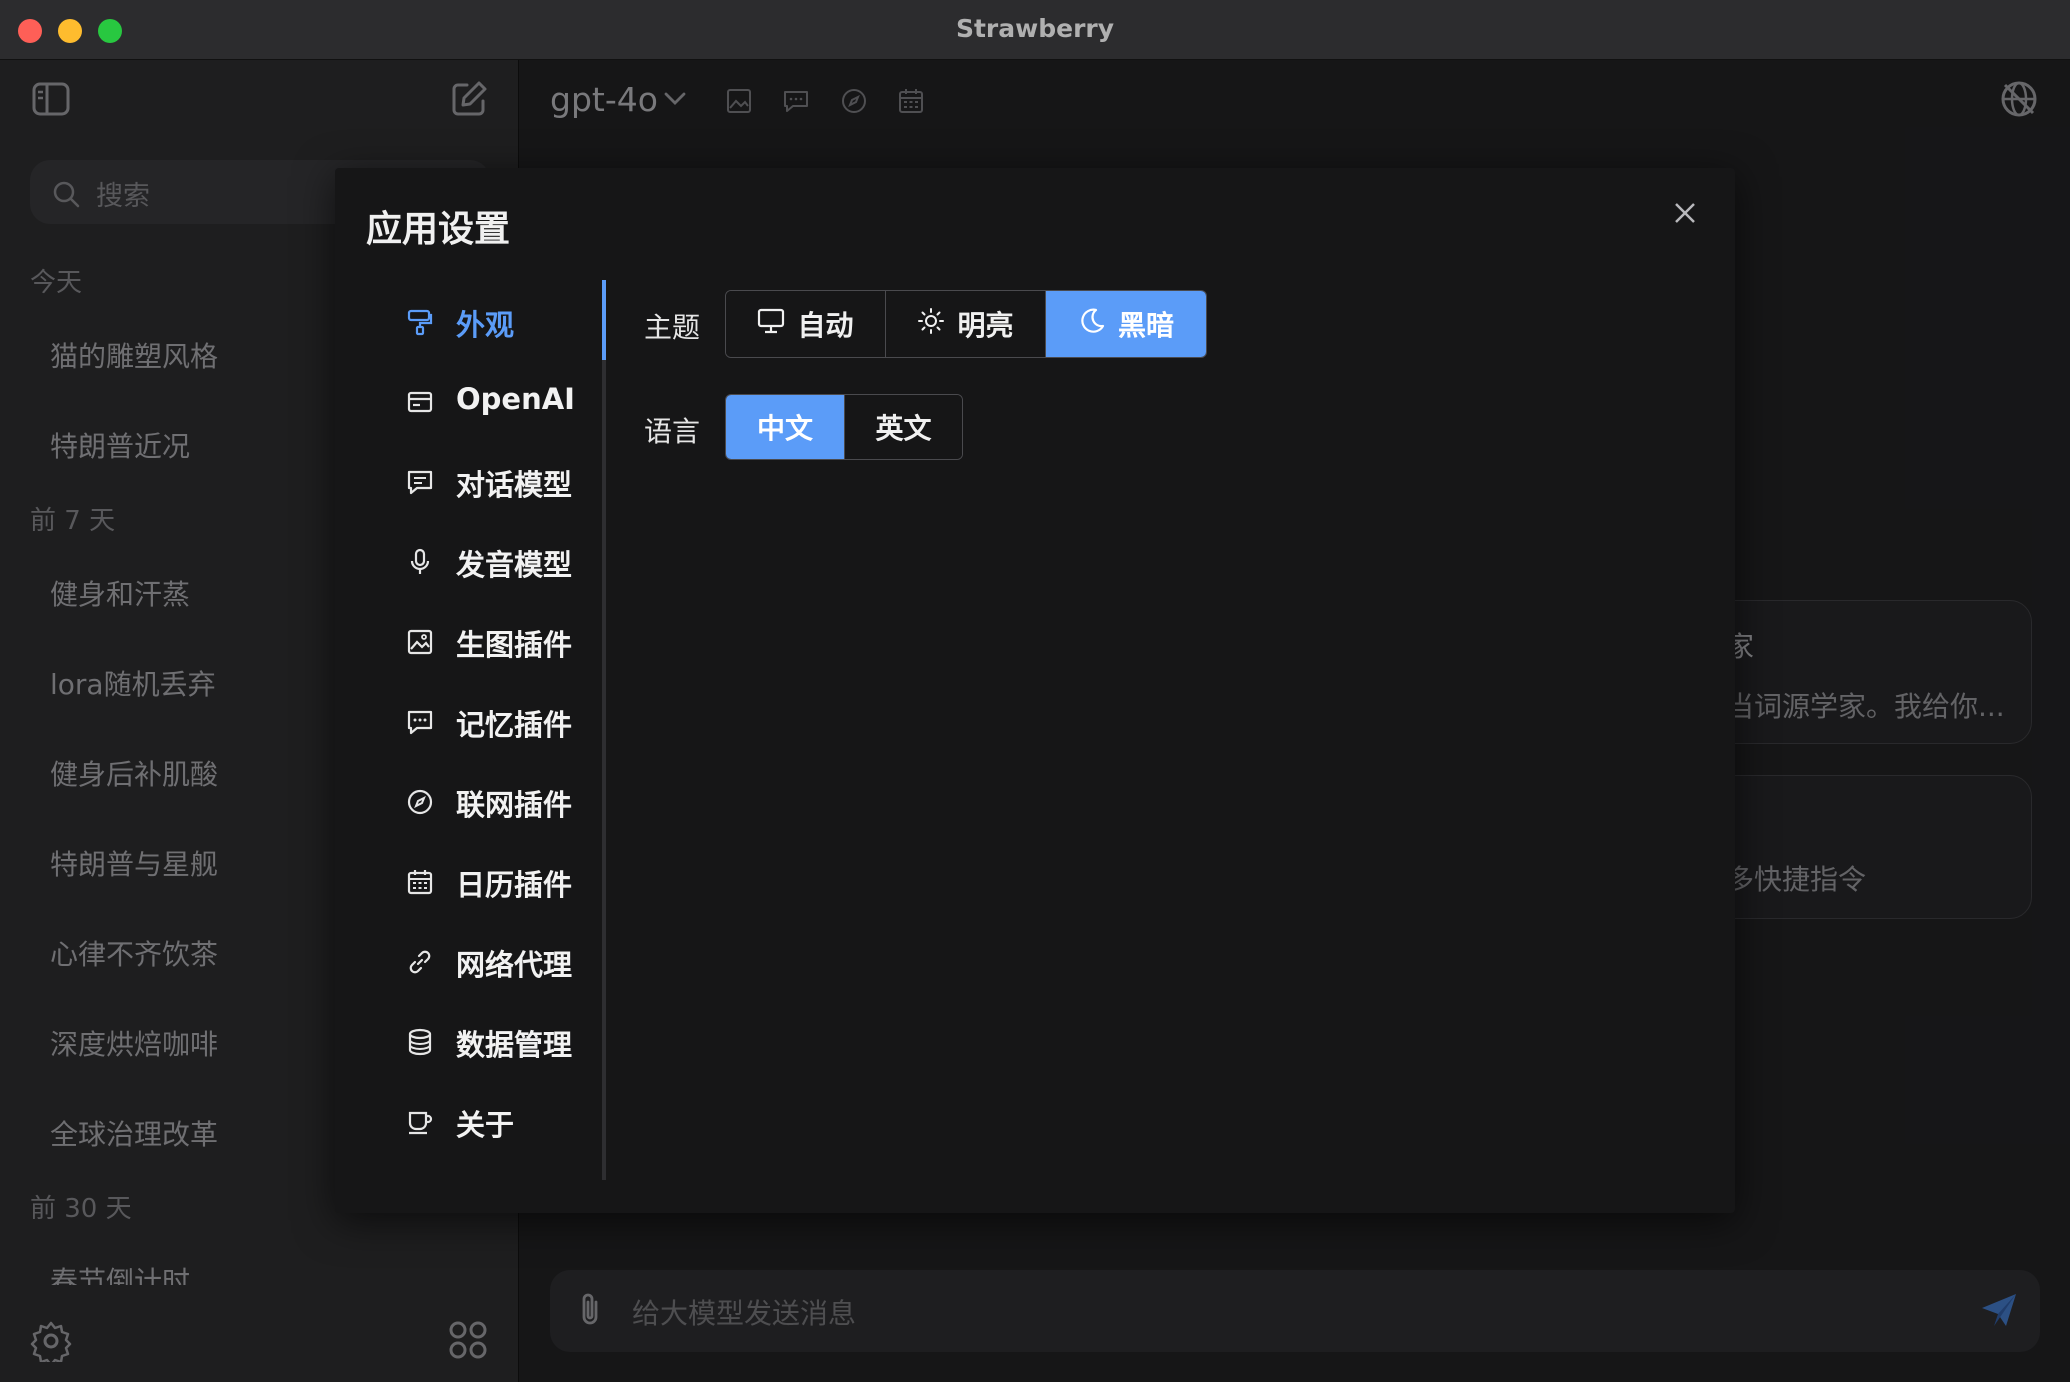 This screenshot has width=2070, height=1382. I want to click on theme-option-light: 明亮, so click(965, 324).